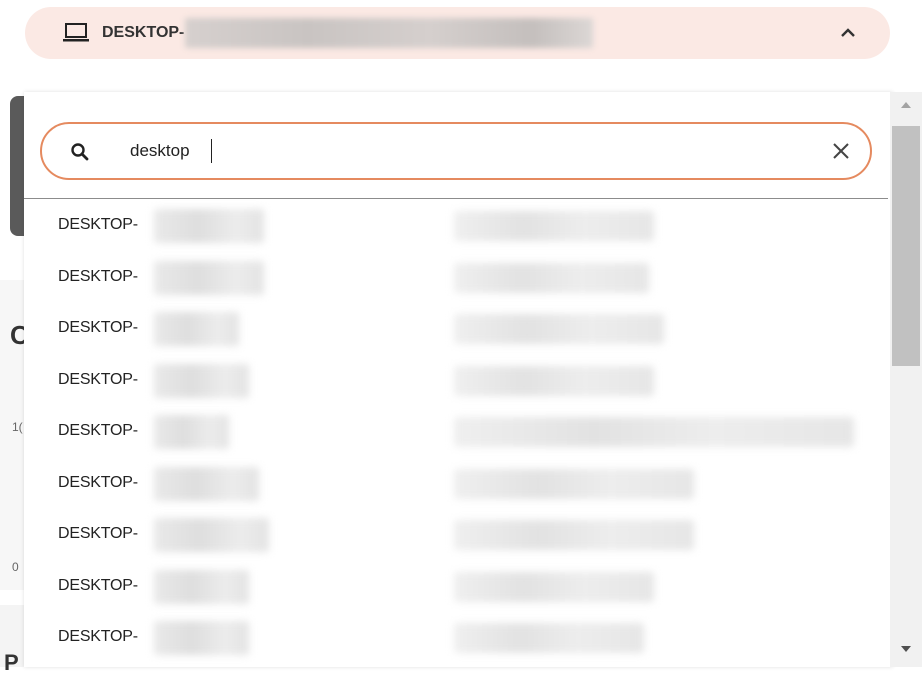 The height and width of the screenshot is (676, 922). I want to click on search-input, so click(475, 151).